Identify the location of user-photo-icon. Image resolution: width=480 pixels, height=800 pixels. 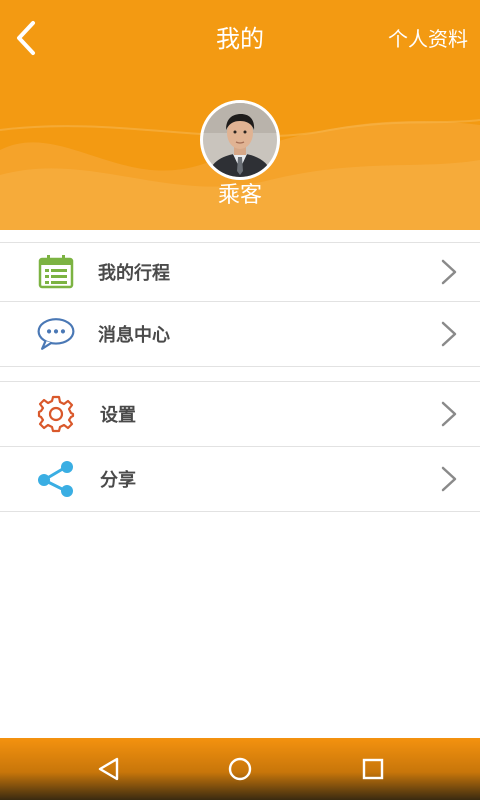
(240, 140).